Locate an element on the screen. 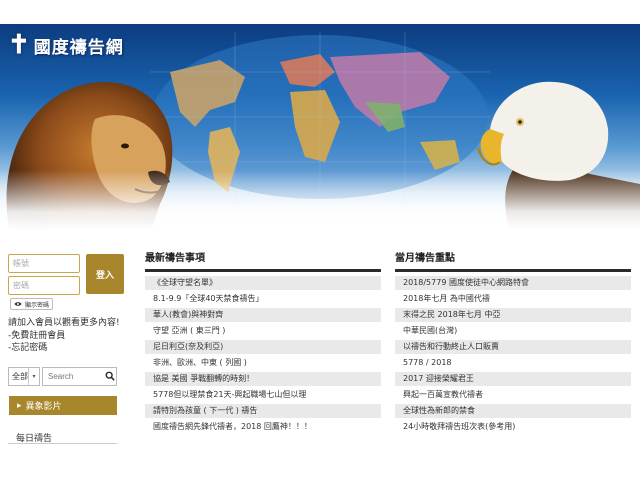  list-item: 請特別為孩童 ( 下一代 ) 禱告 is located at coordinates (263, 411).